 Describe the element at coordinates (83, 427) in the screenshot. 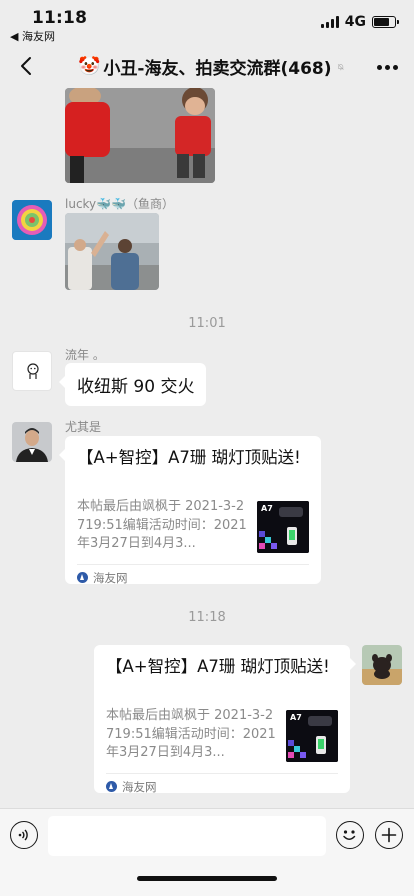

I see `sender-name: 尤其是` at that location.